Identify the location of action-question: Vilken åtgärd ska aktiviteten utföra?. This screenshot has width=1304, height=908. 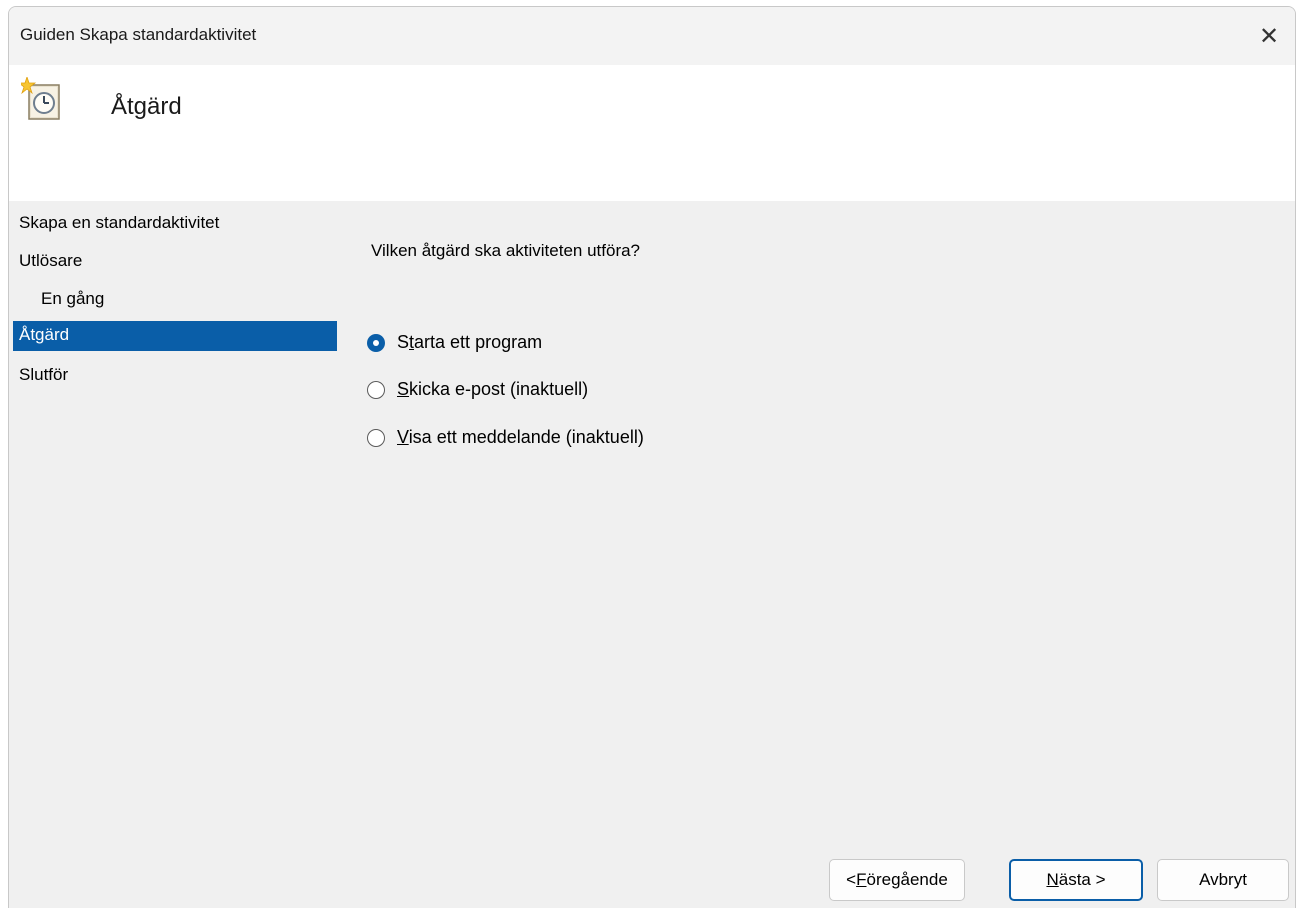
(506, 250).